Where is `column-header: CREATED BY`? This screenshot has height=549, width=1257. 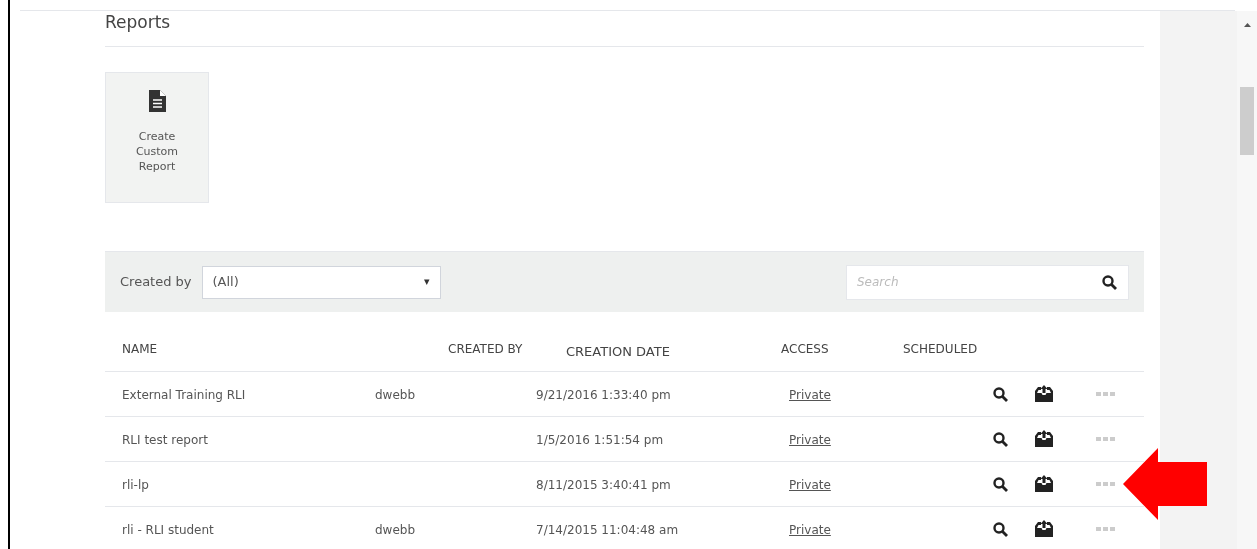
column-header: CREATED BY is located at coordinates (485, 349).